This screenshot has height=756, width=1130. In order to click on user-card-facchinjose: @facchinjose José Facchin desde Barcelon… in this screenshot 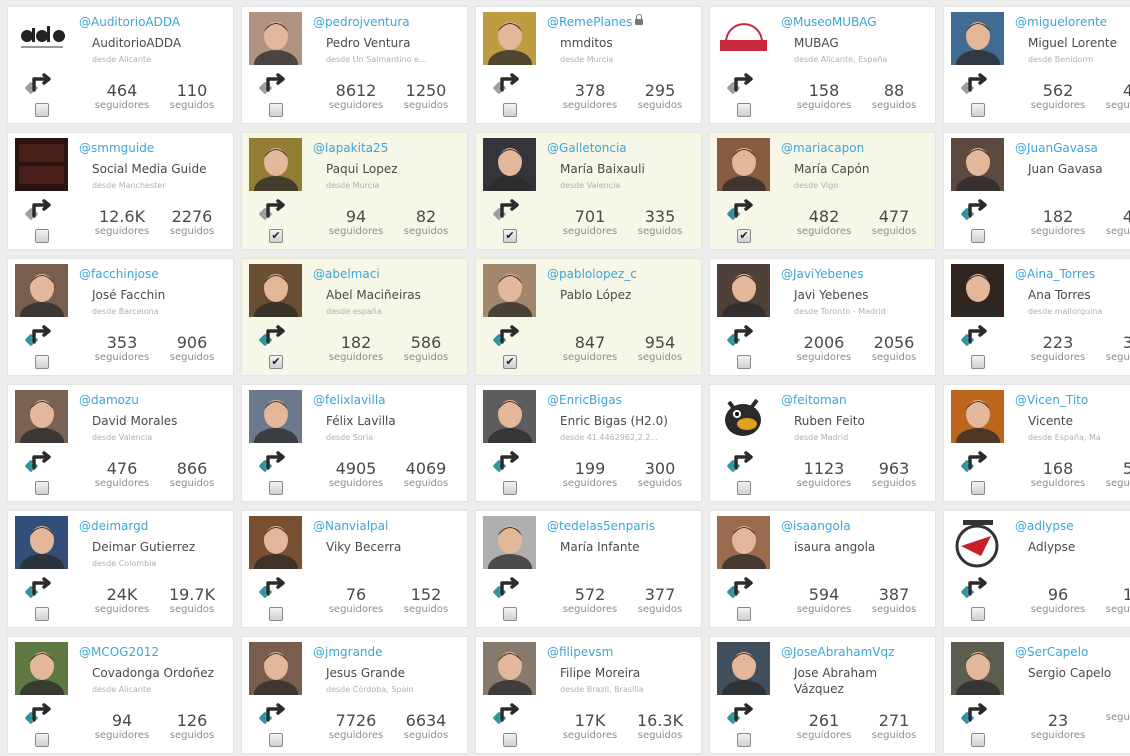, I will do `click(120, 317)`.